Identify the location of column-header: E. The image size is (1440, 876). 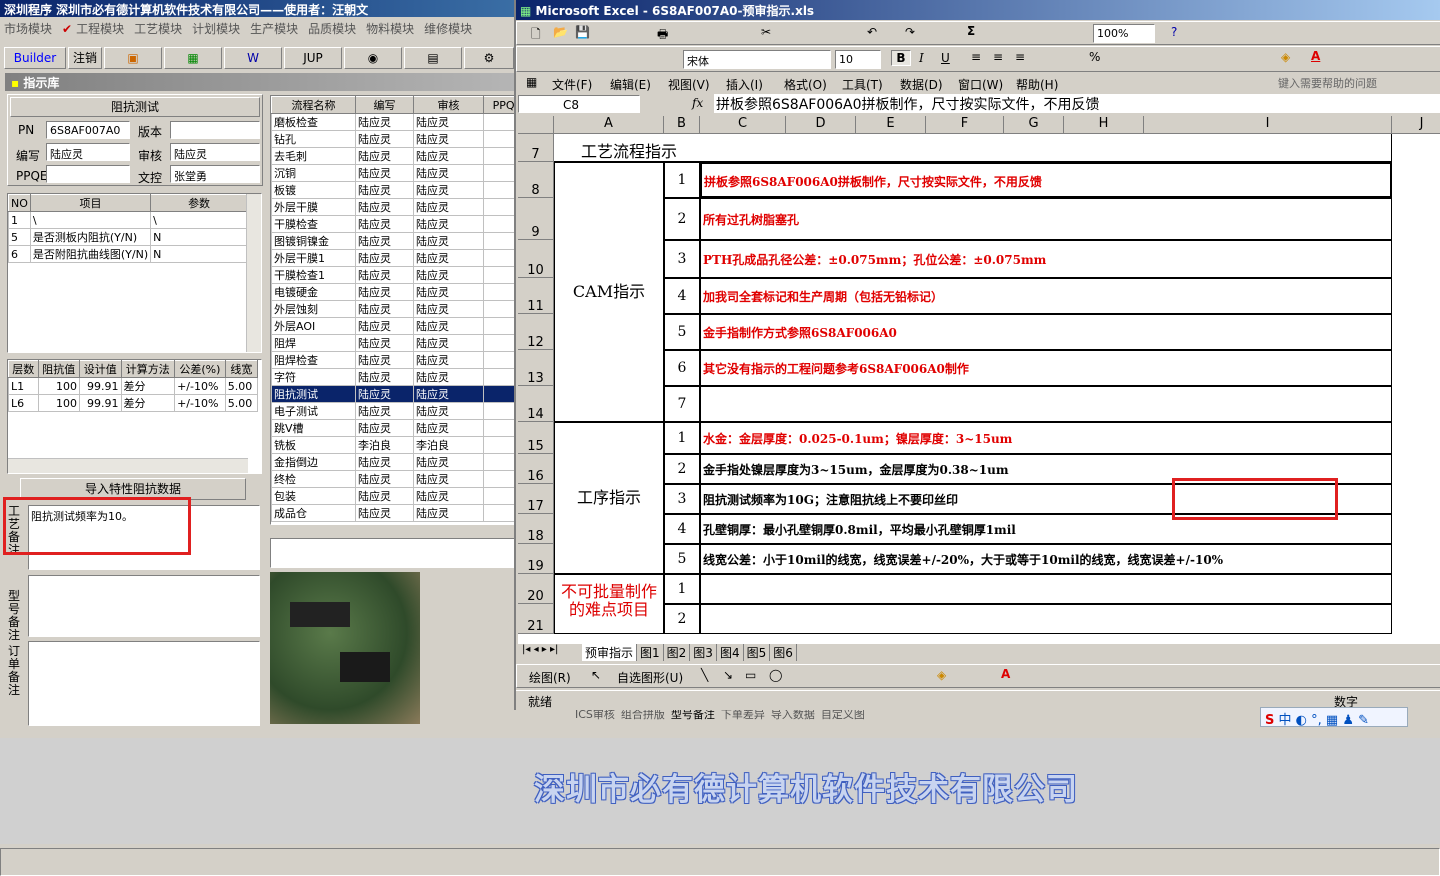
(891, 125).